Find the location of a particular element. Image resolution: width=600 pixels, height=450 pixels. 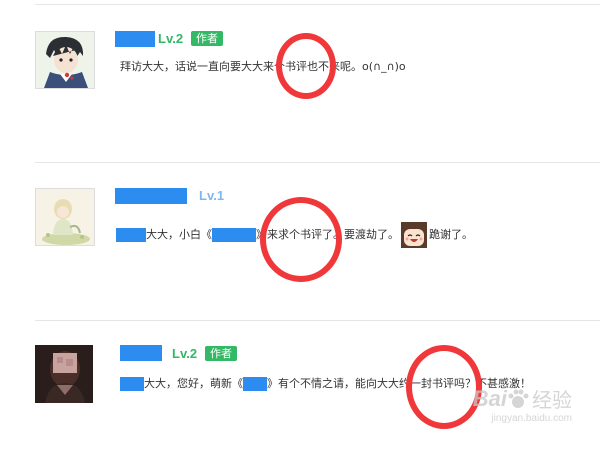

avatar-girl-sitting is located at coordinates (65, 217).